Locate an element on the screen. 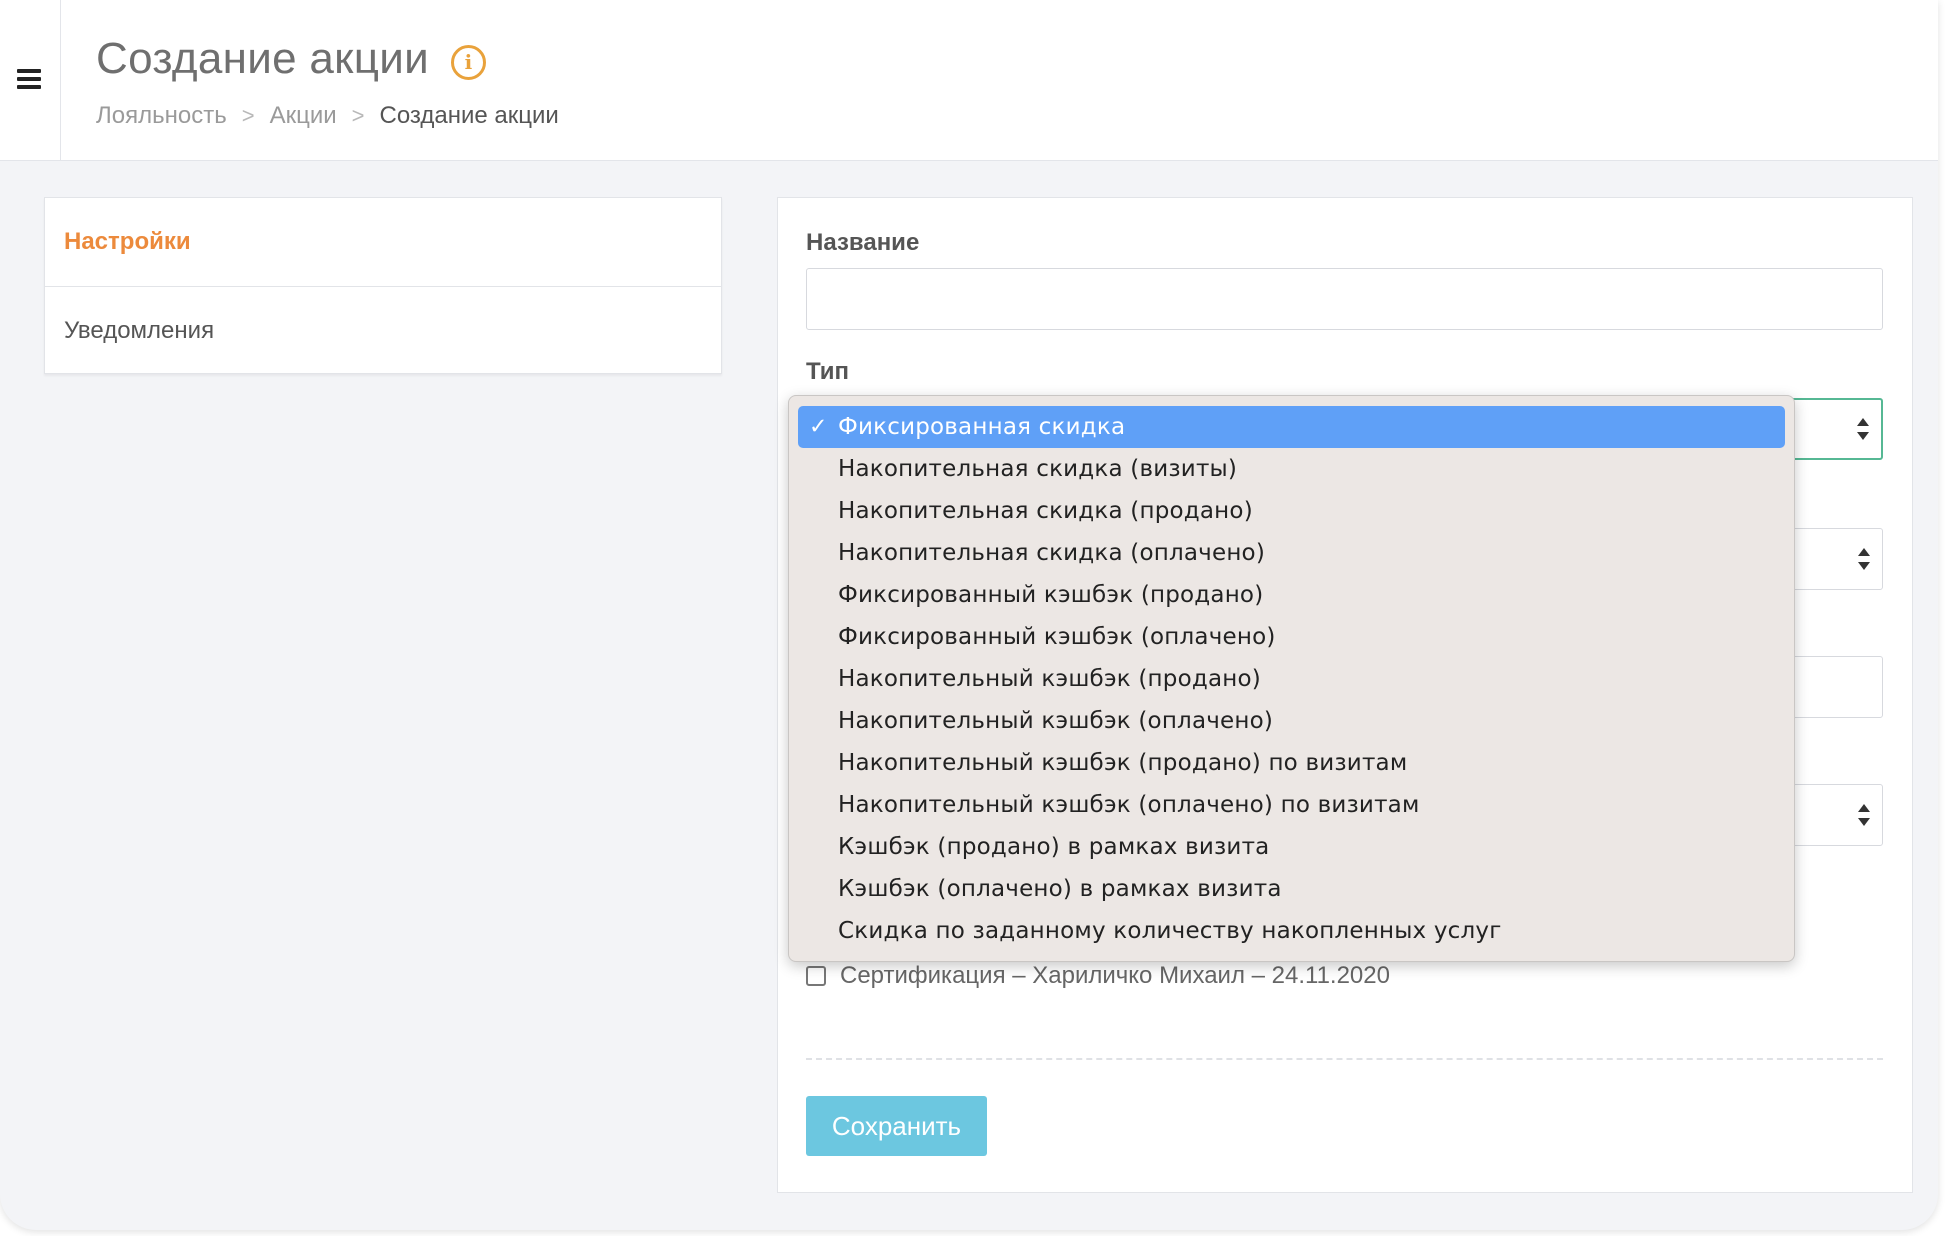  dropdown-option: Накопительная скидка (оплачено) is located at coordinates (1291, 553).